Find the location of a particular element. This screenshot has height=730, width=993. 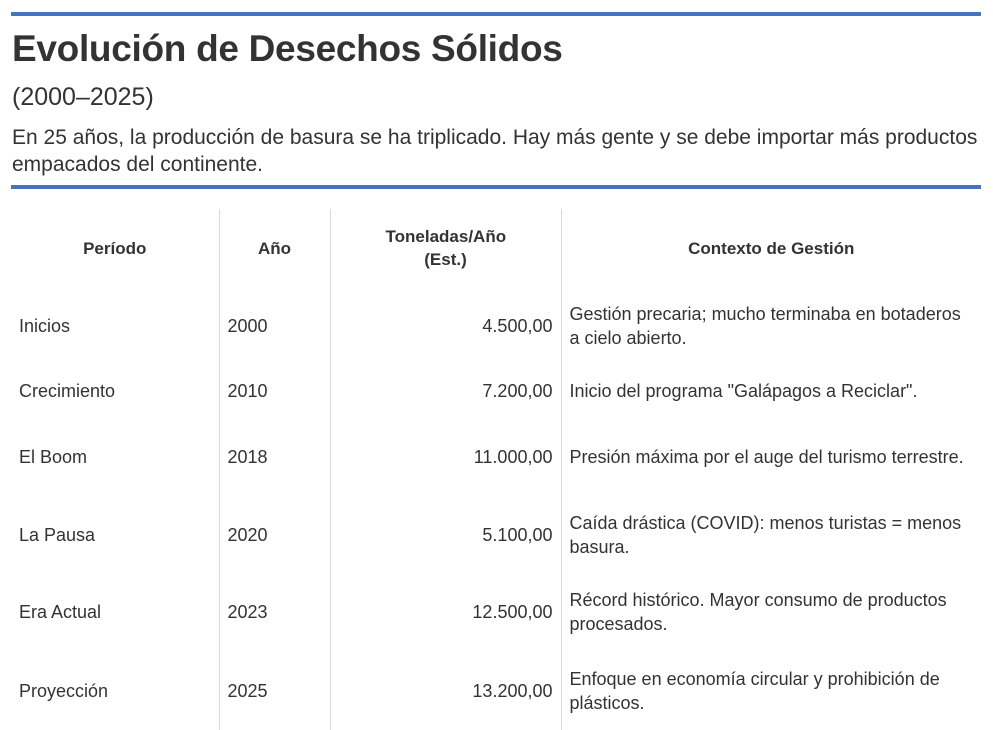

cell-periodo: Proyección is located at coordinates (64, 691).